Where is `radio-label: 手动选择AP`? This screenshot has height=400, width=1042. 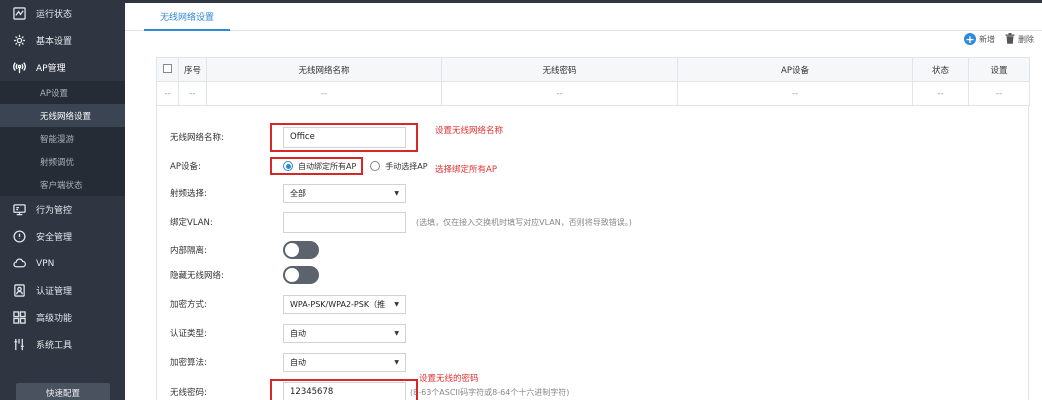 radio-label: 手动选择AP is located at coordinates (406, 166).